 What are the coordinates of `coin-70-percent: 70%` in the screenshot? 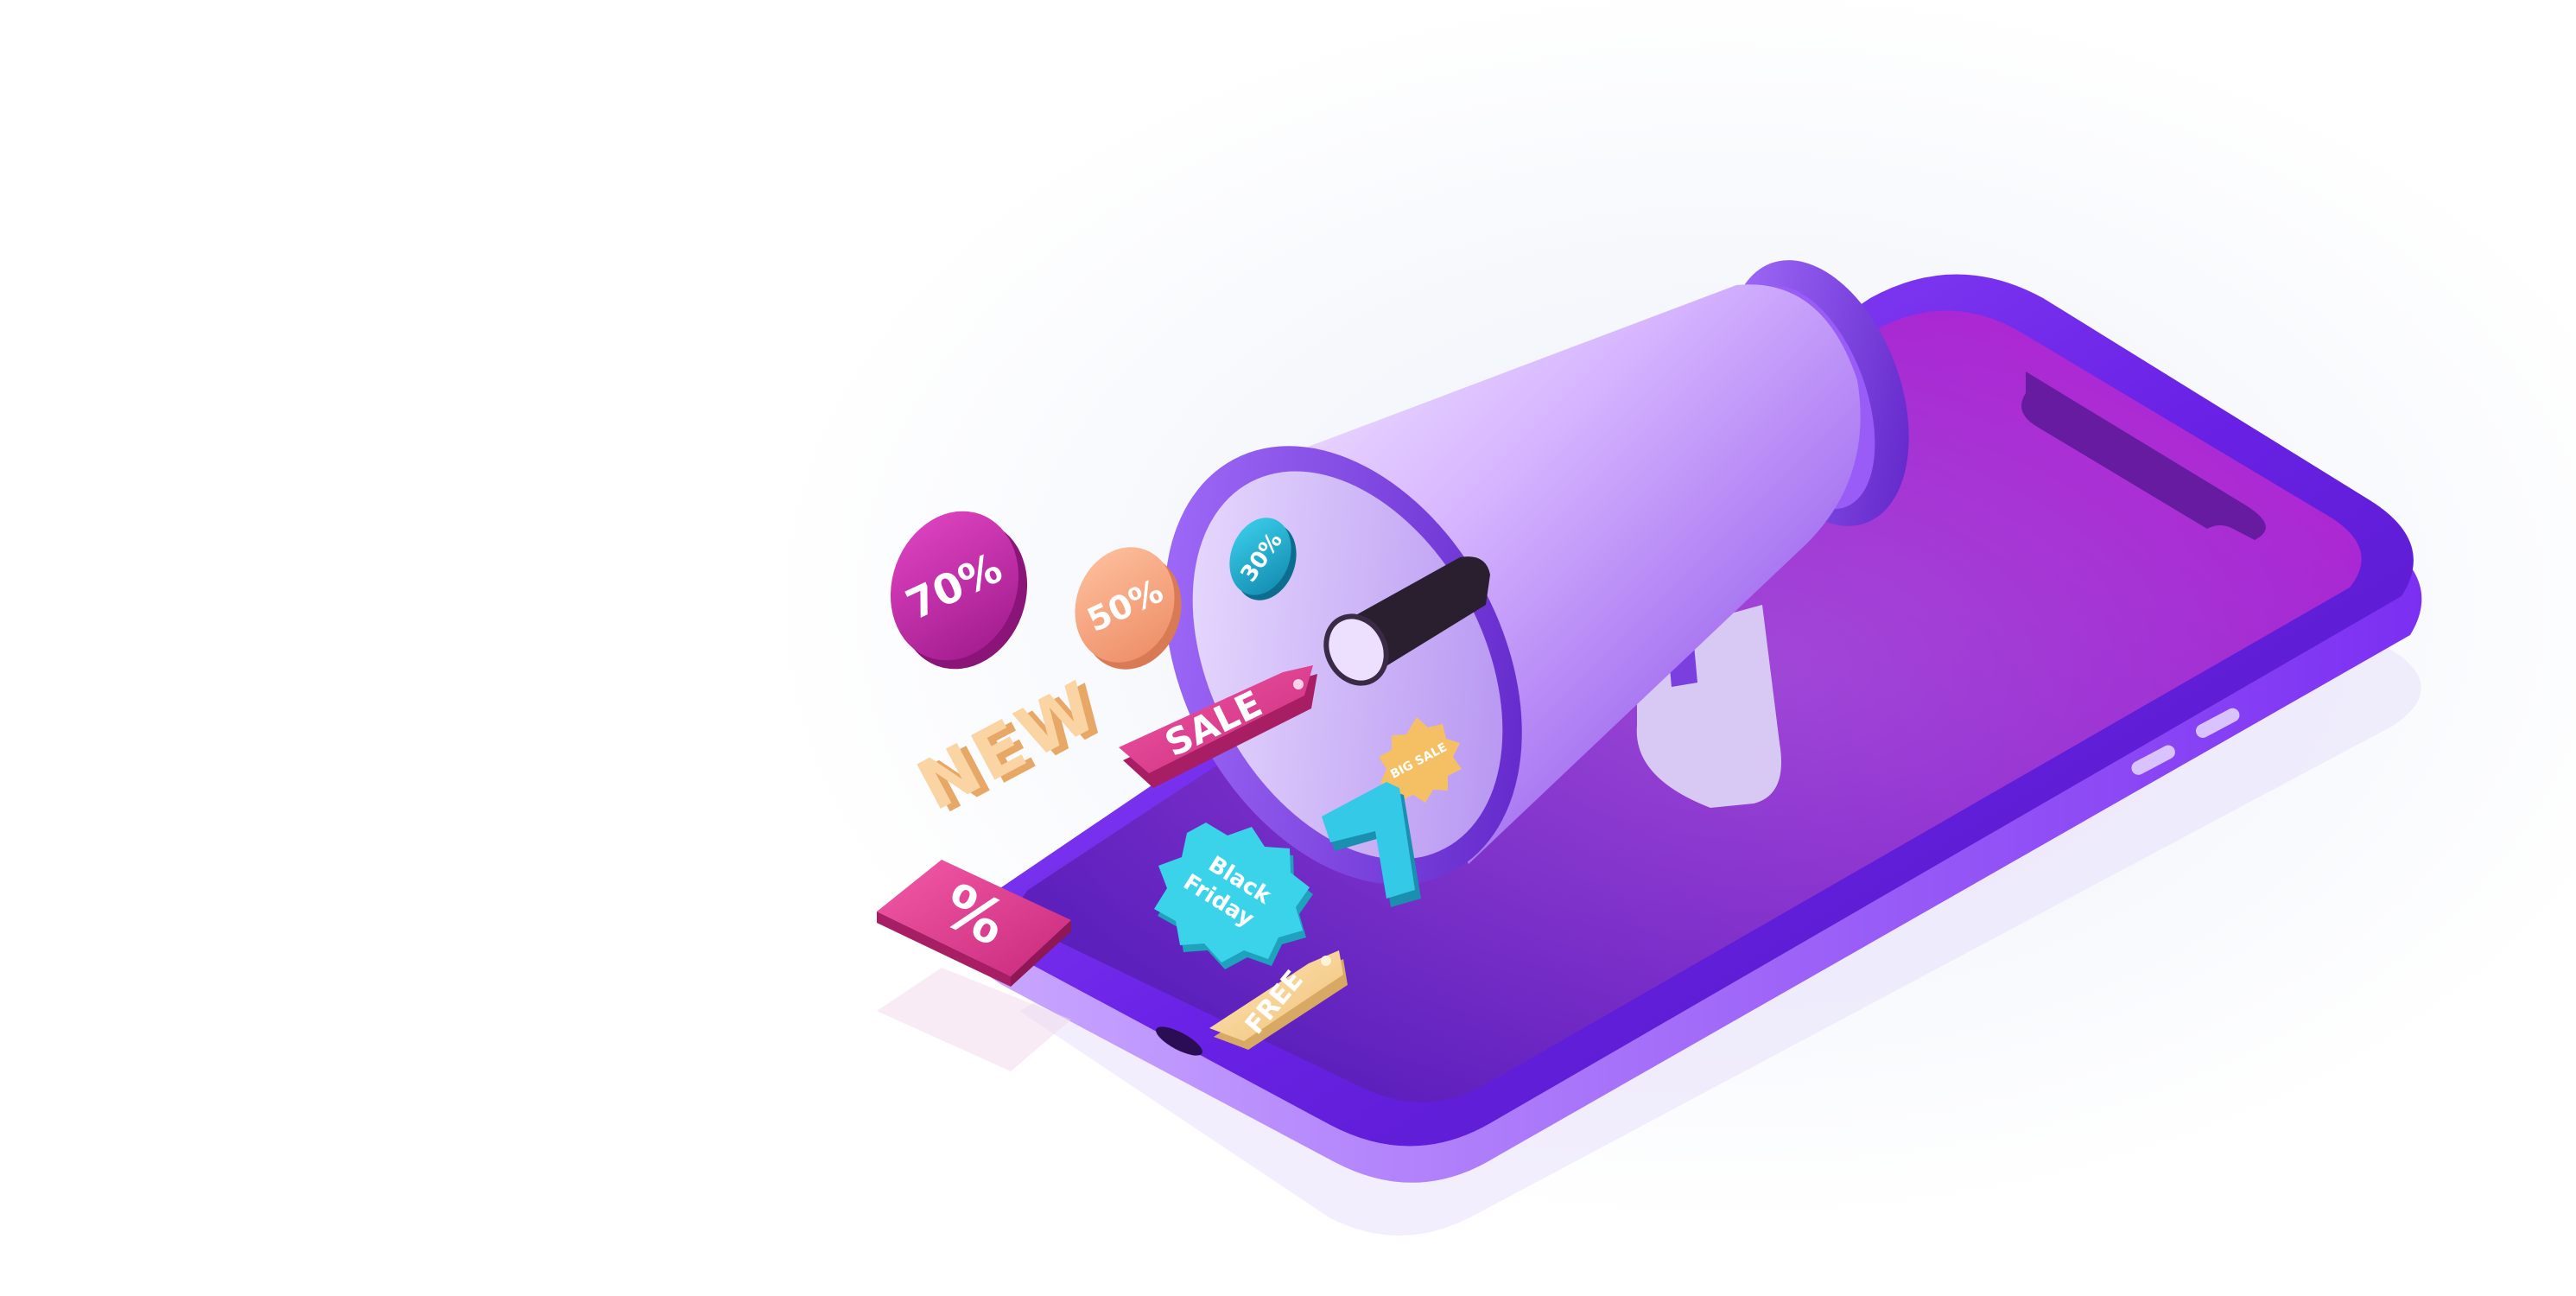 It's located at (959, 590).